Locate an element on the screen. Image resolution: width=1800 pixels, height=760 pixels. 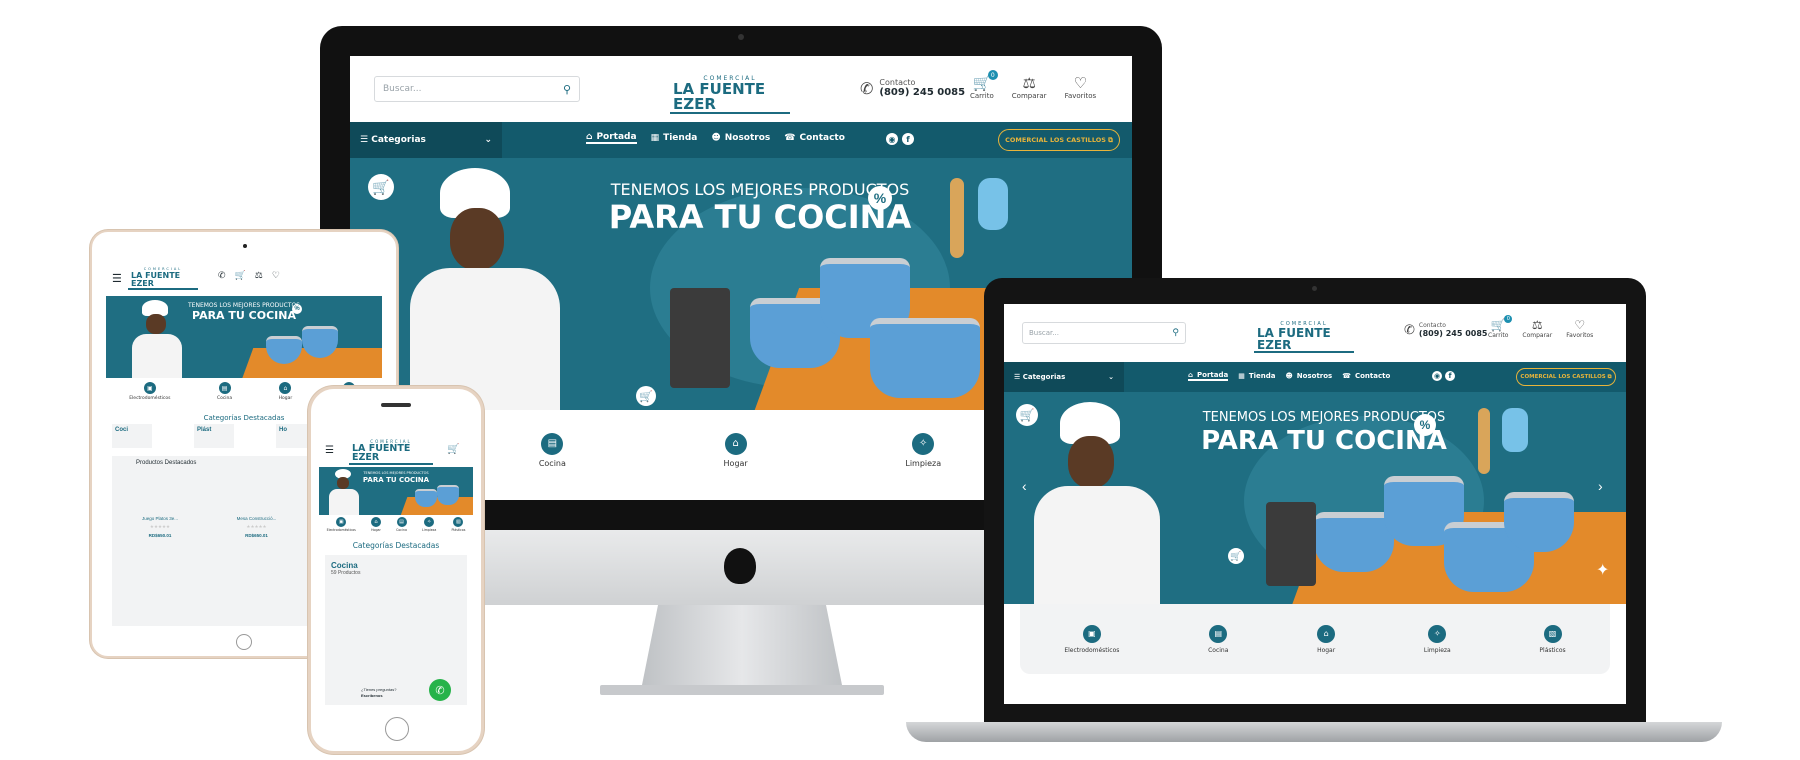
product-card: Juego Platos 3e... ★★★★★ RD$650.01 is located at coordinates (160, 527).